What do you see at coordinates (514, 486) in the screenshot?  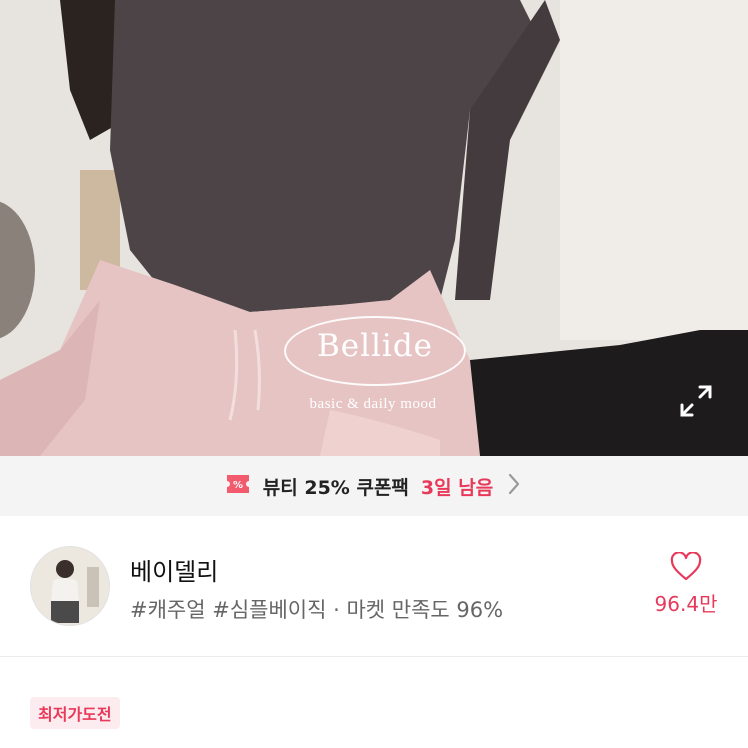 I see `chevron-right-icon` at bounding box center [514, 486].